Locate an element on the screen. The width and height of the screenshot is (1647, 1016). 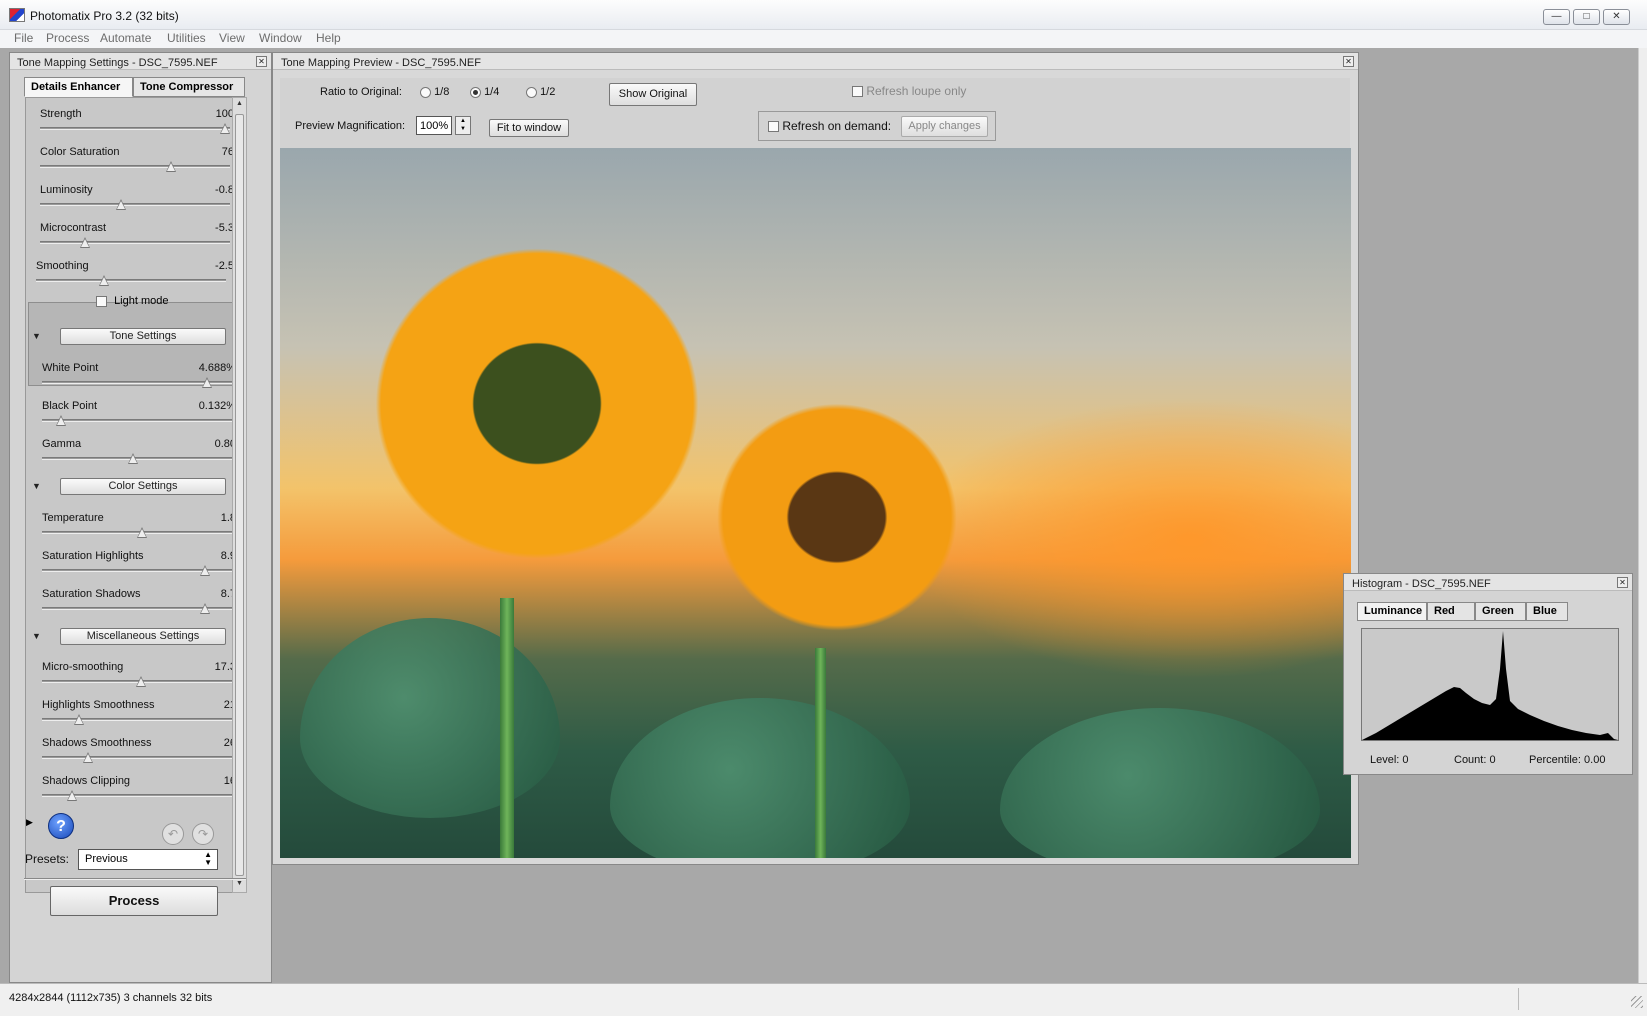
histogram-close-icon: ✕ is located at coordinates (1622, 582).